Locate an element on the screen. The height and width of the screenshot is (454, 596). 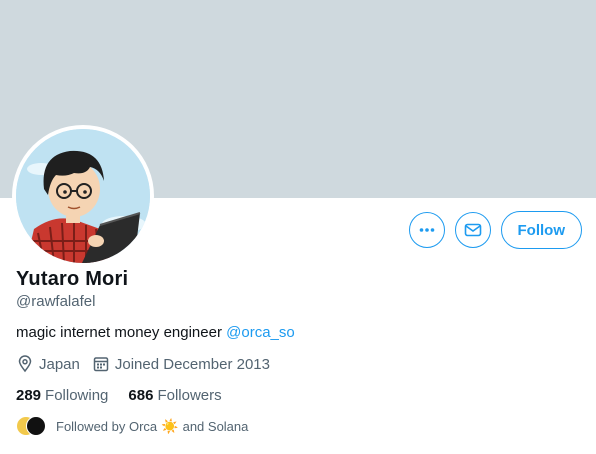
location-item: Japan is located at coordinates (48, 364).